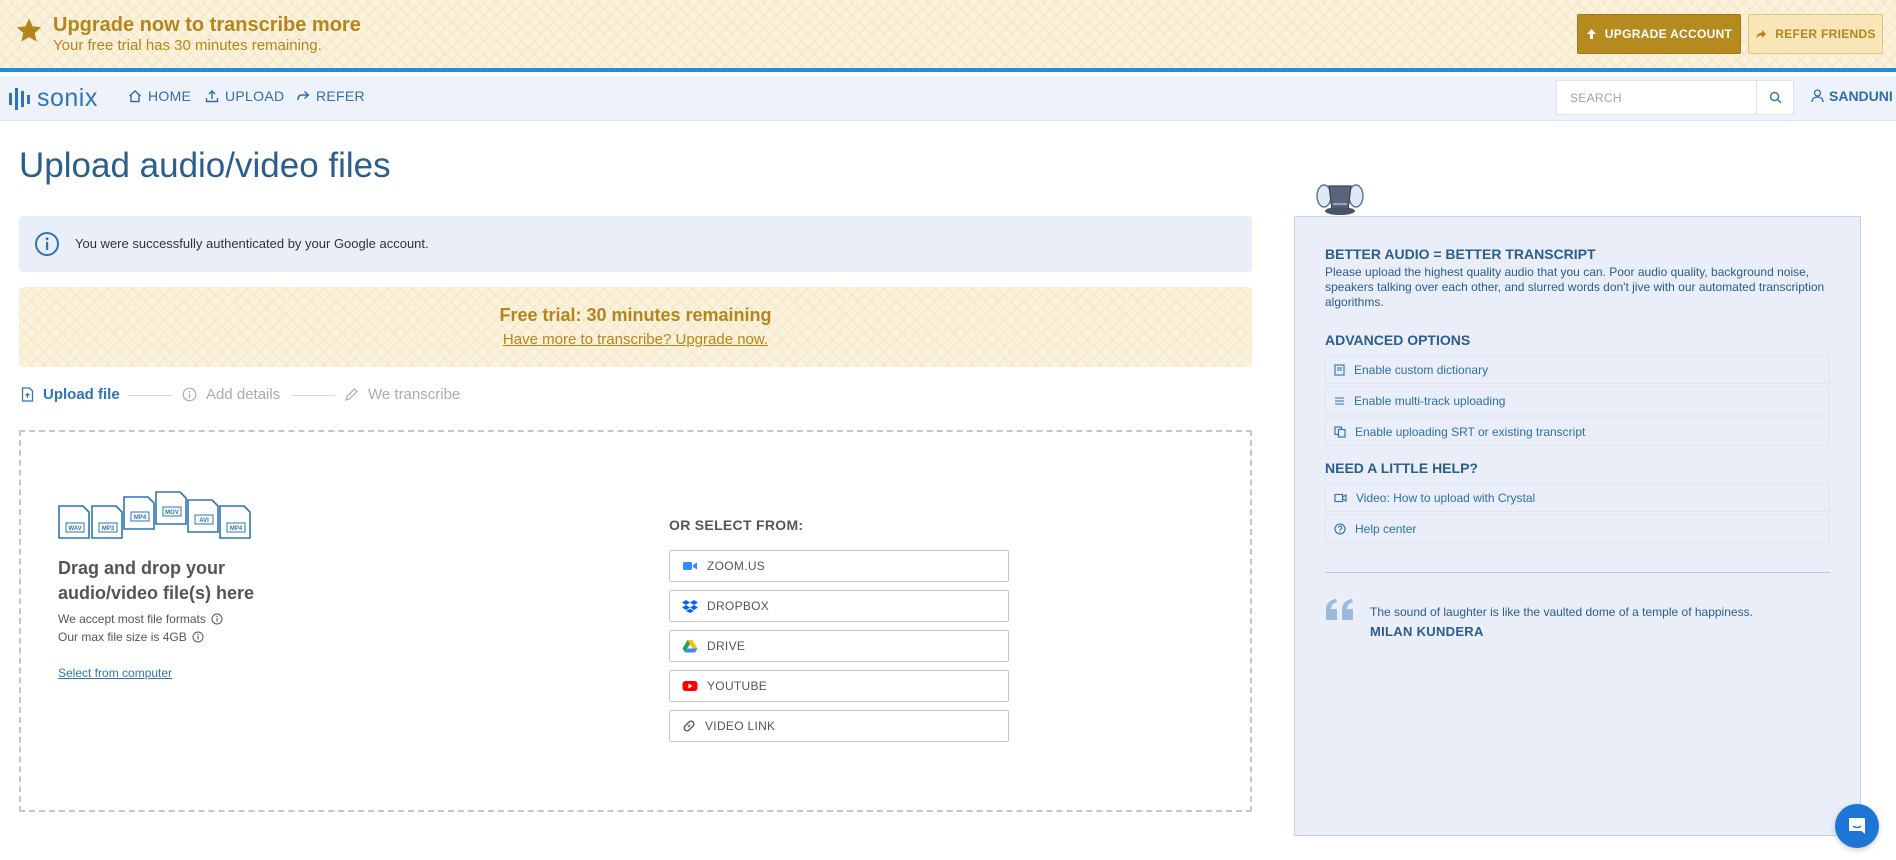 The height and width of the screenshot is (860, 1896). What do you see at coordinates (740, 726) in the screenshot?
I see `source-label: VIDEO LINK` at bounding box center [740, 726].